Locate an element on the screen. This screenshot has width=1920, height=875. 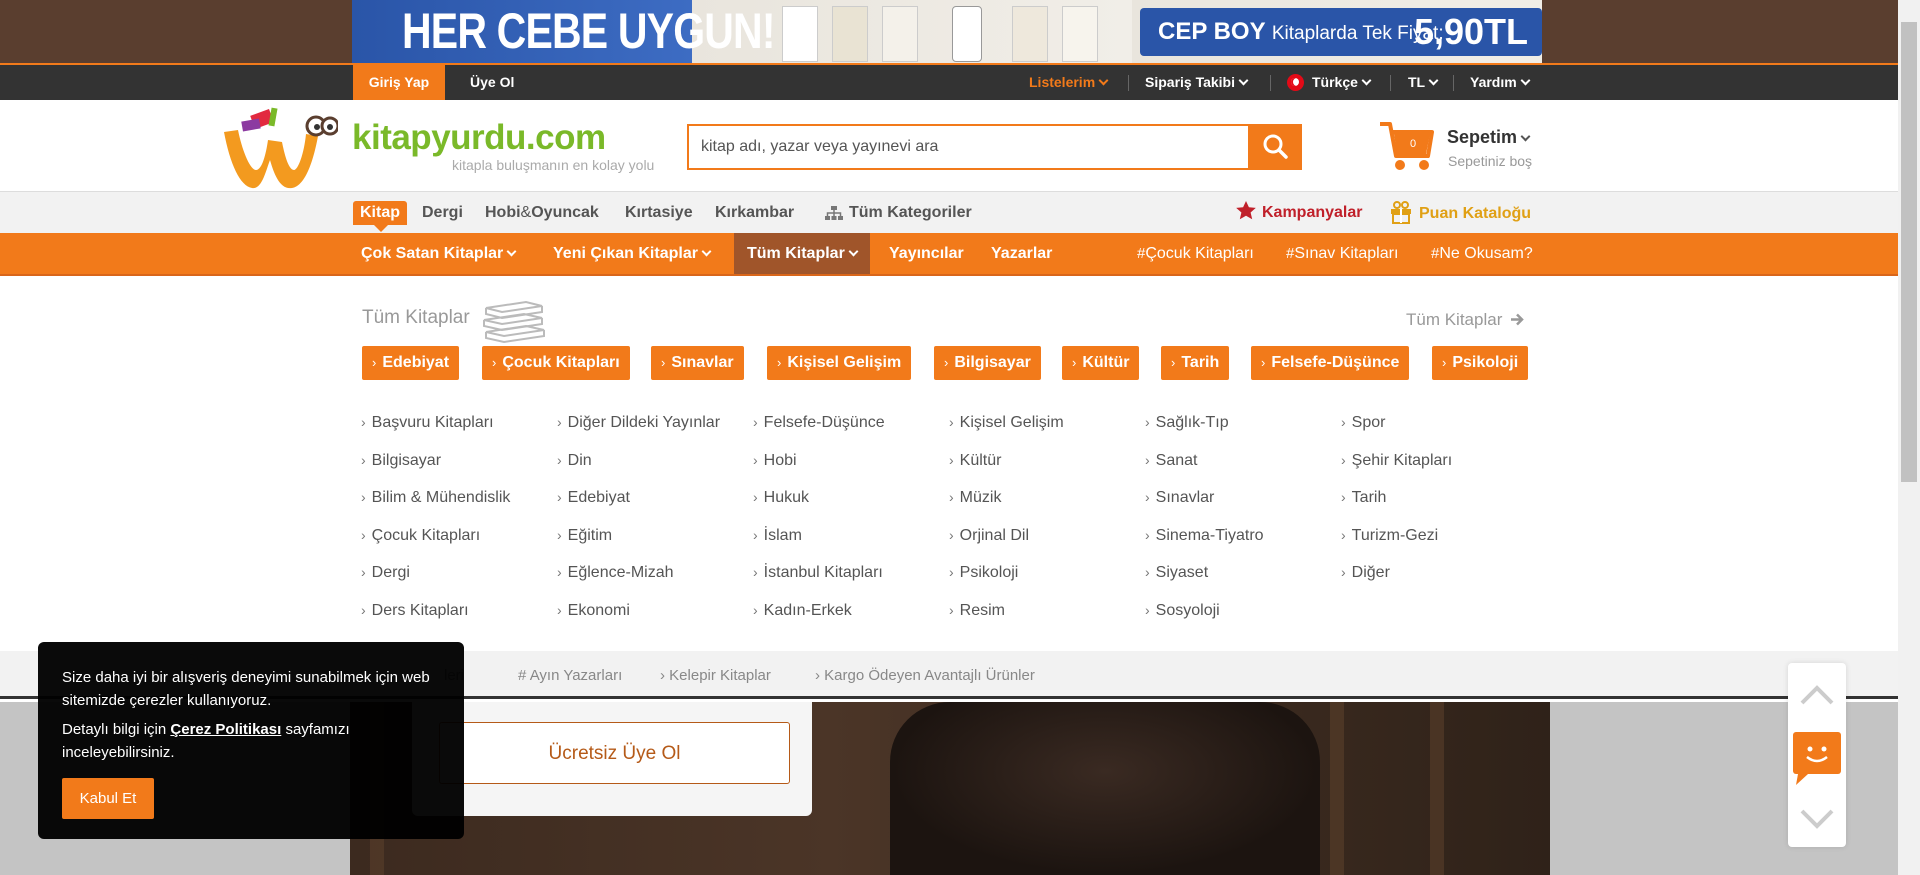
pill-sinavlar: › Sınavlar is located at coordinates (697, 363).